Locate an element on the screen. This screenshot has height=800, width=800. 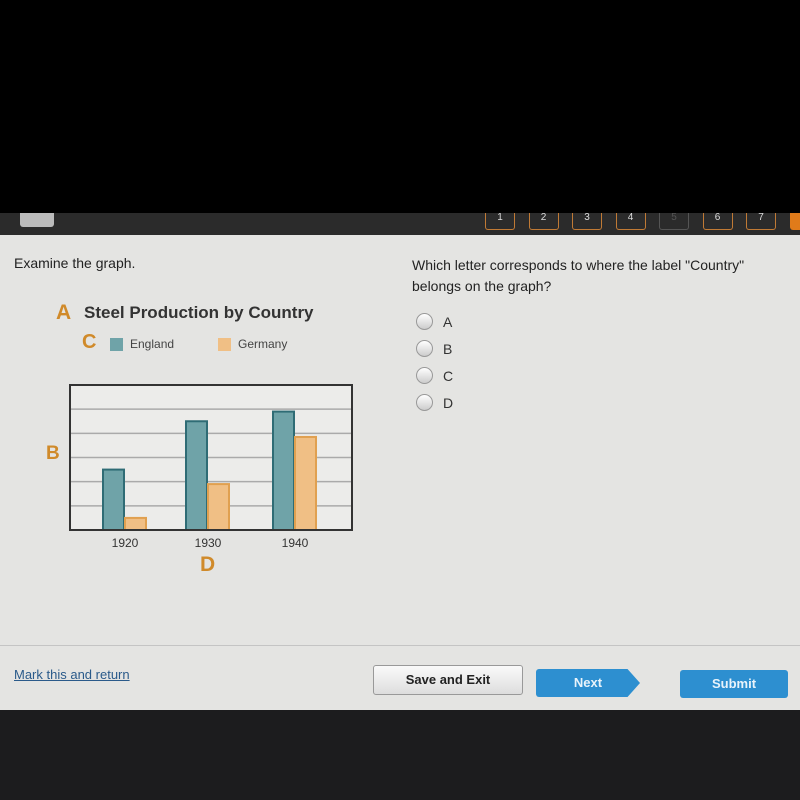
marker-d: D is located at coordinates (208, 564).